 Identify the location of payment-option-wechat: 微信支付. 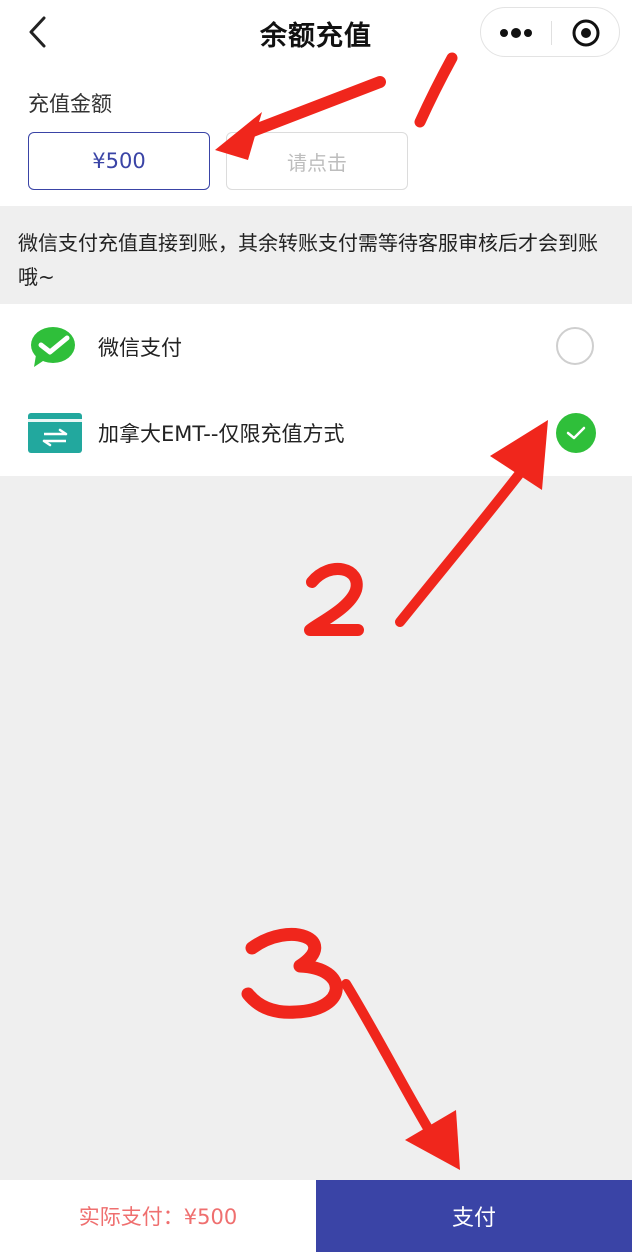
(316, 347).